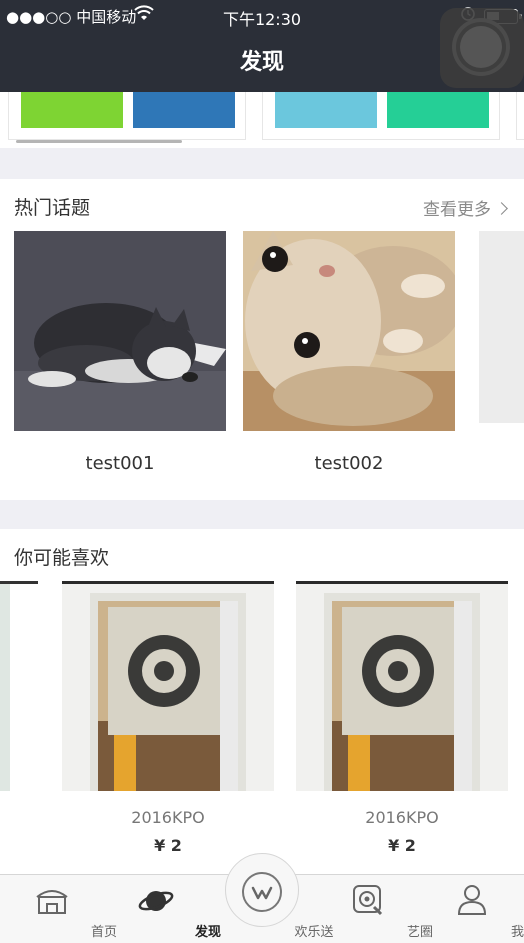 This screenshot has width=524, height=943. I want to click on assistive-touch-button, so click(482, 48).